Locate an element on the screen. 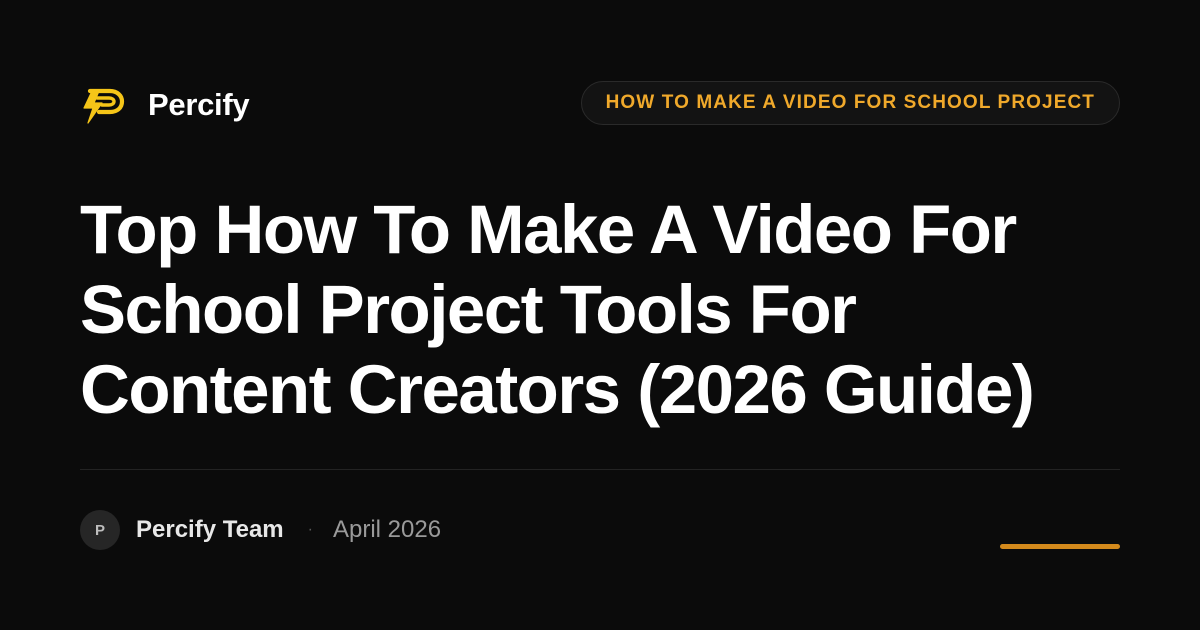 This screenshot has width=1200, height=630. topic-tag: HOW TO MAKE A VIDEO FOR SCHOOL PROJECT is located at coordinates (850, 103).